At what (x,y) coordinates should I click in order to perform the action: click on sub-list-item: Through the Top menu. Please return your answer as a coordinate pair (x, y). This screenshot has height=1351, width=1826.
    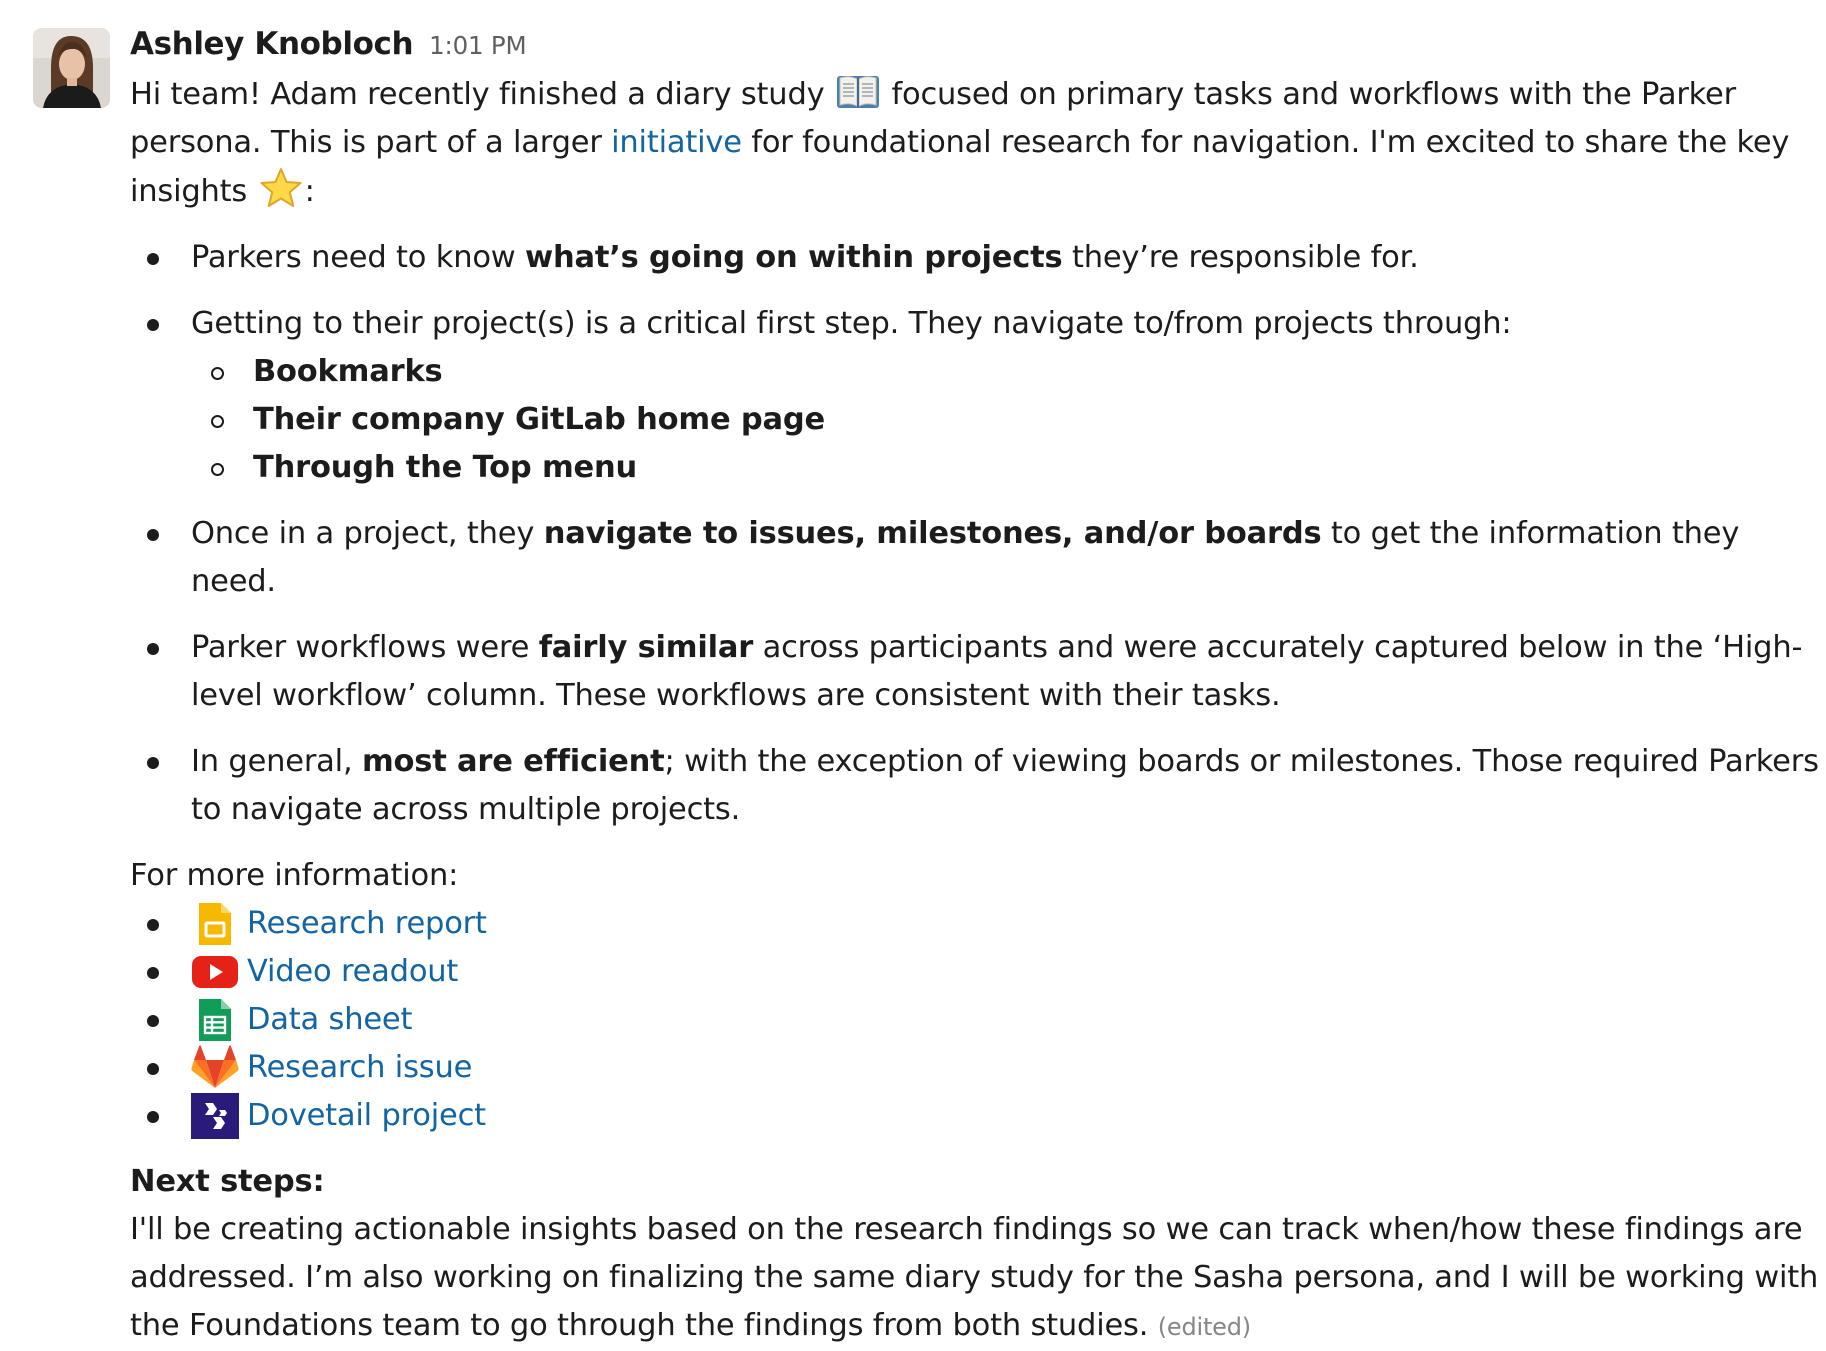
    Looking at the image, I should click on (1005, 468).